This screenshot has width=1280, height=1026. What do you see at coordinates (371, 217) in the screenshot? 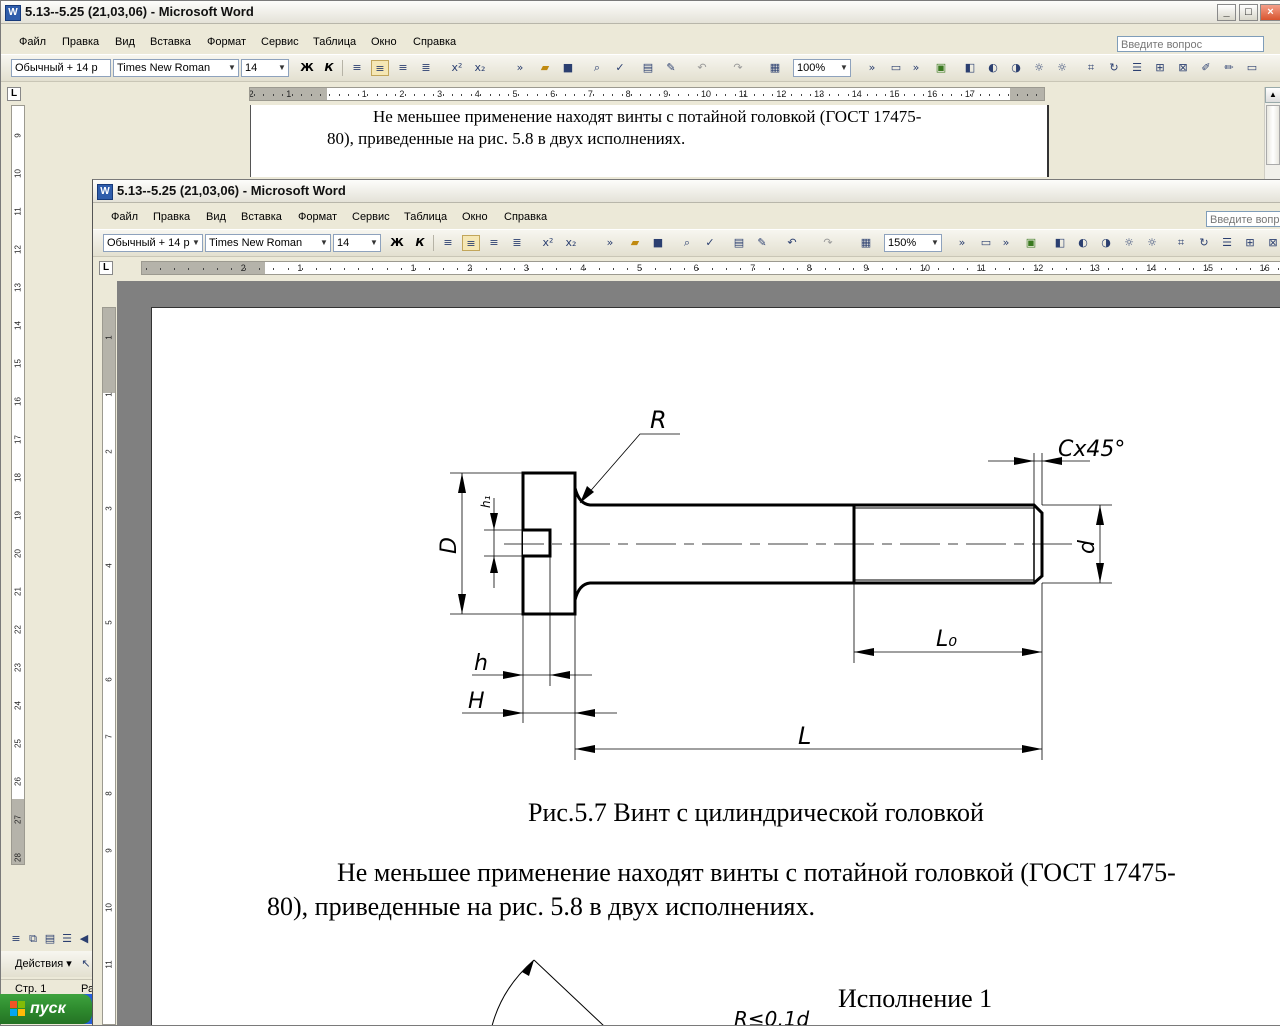
I see `menu-tools: Сервис` at bounding box center [371, 217].